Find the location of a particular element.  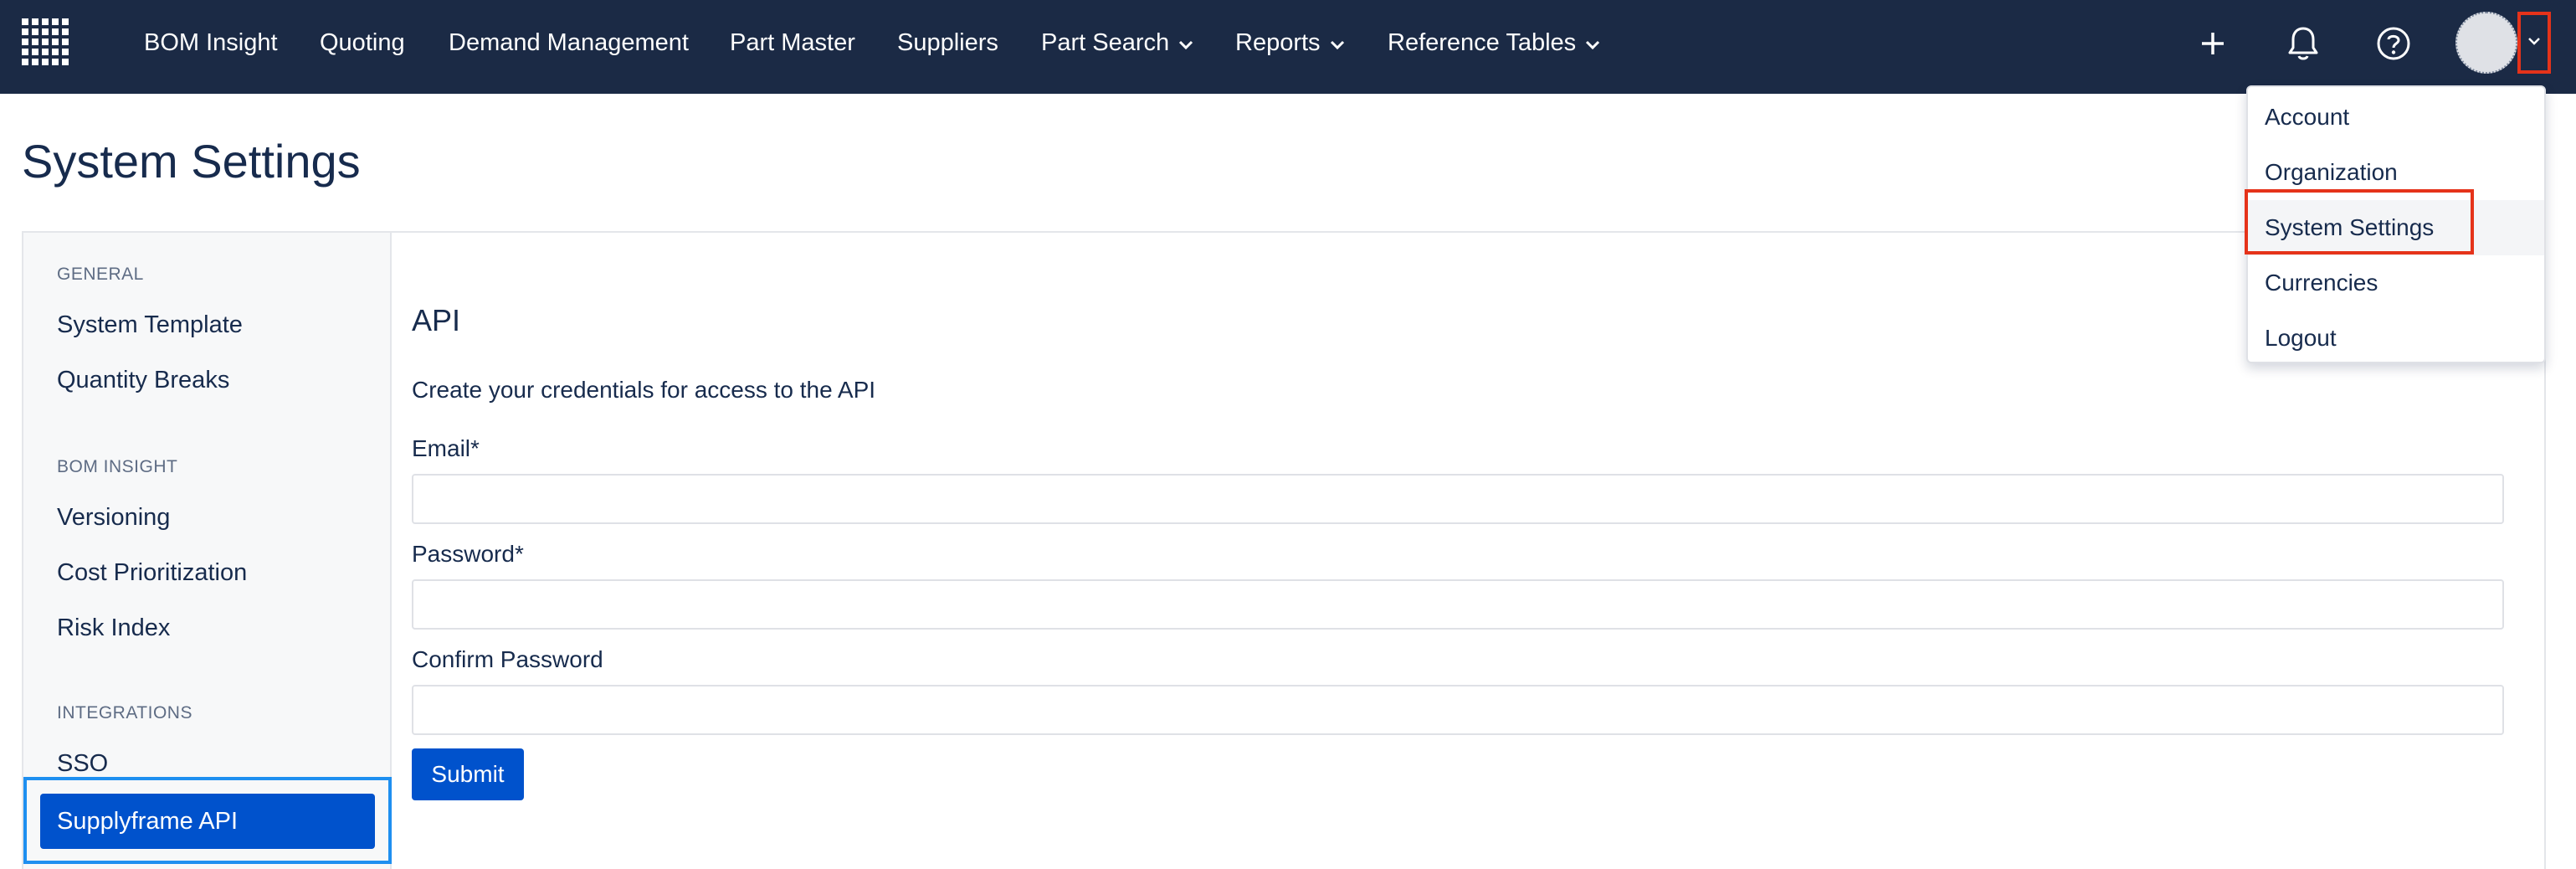

sidebar-section-bom-insight: BOM INSIGHT is located at coordinates (117, 466).